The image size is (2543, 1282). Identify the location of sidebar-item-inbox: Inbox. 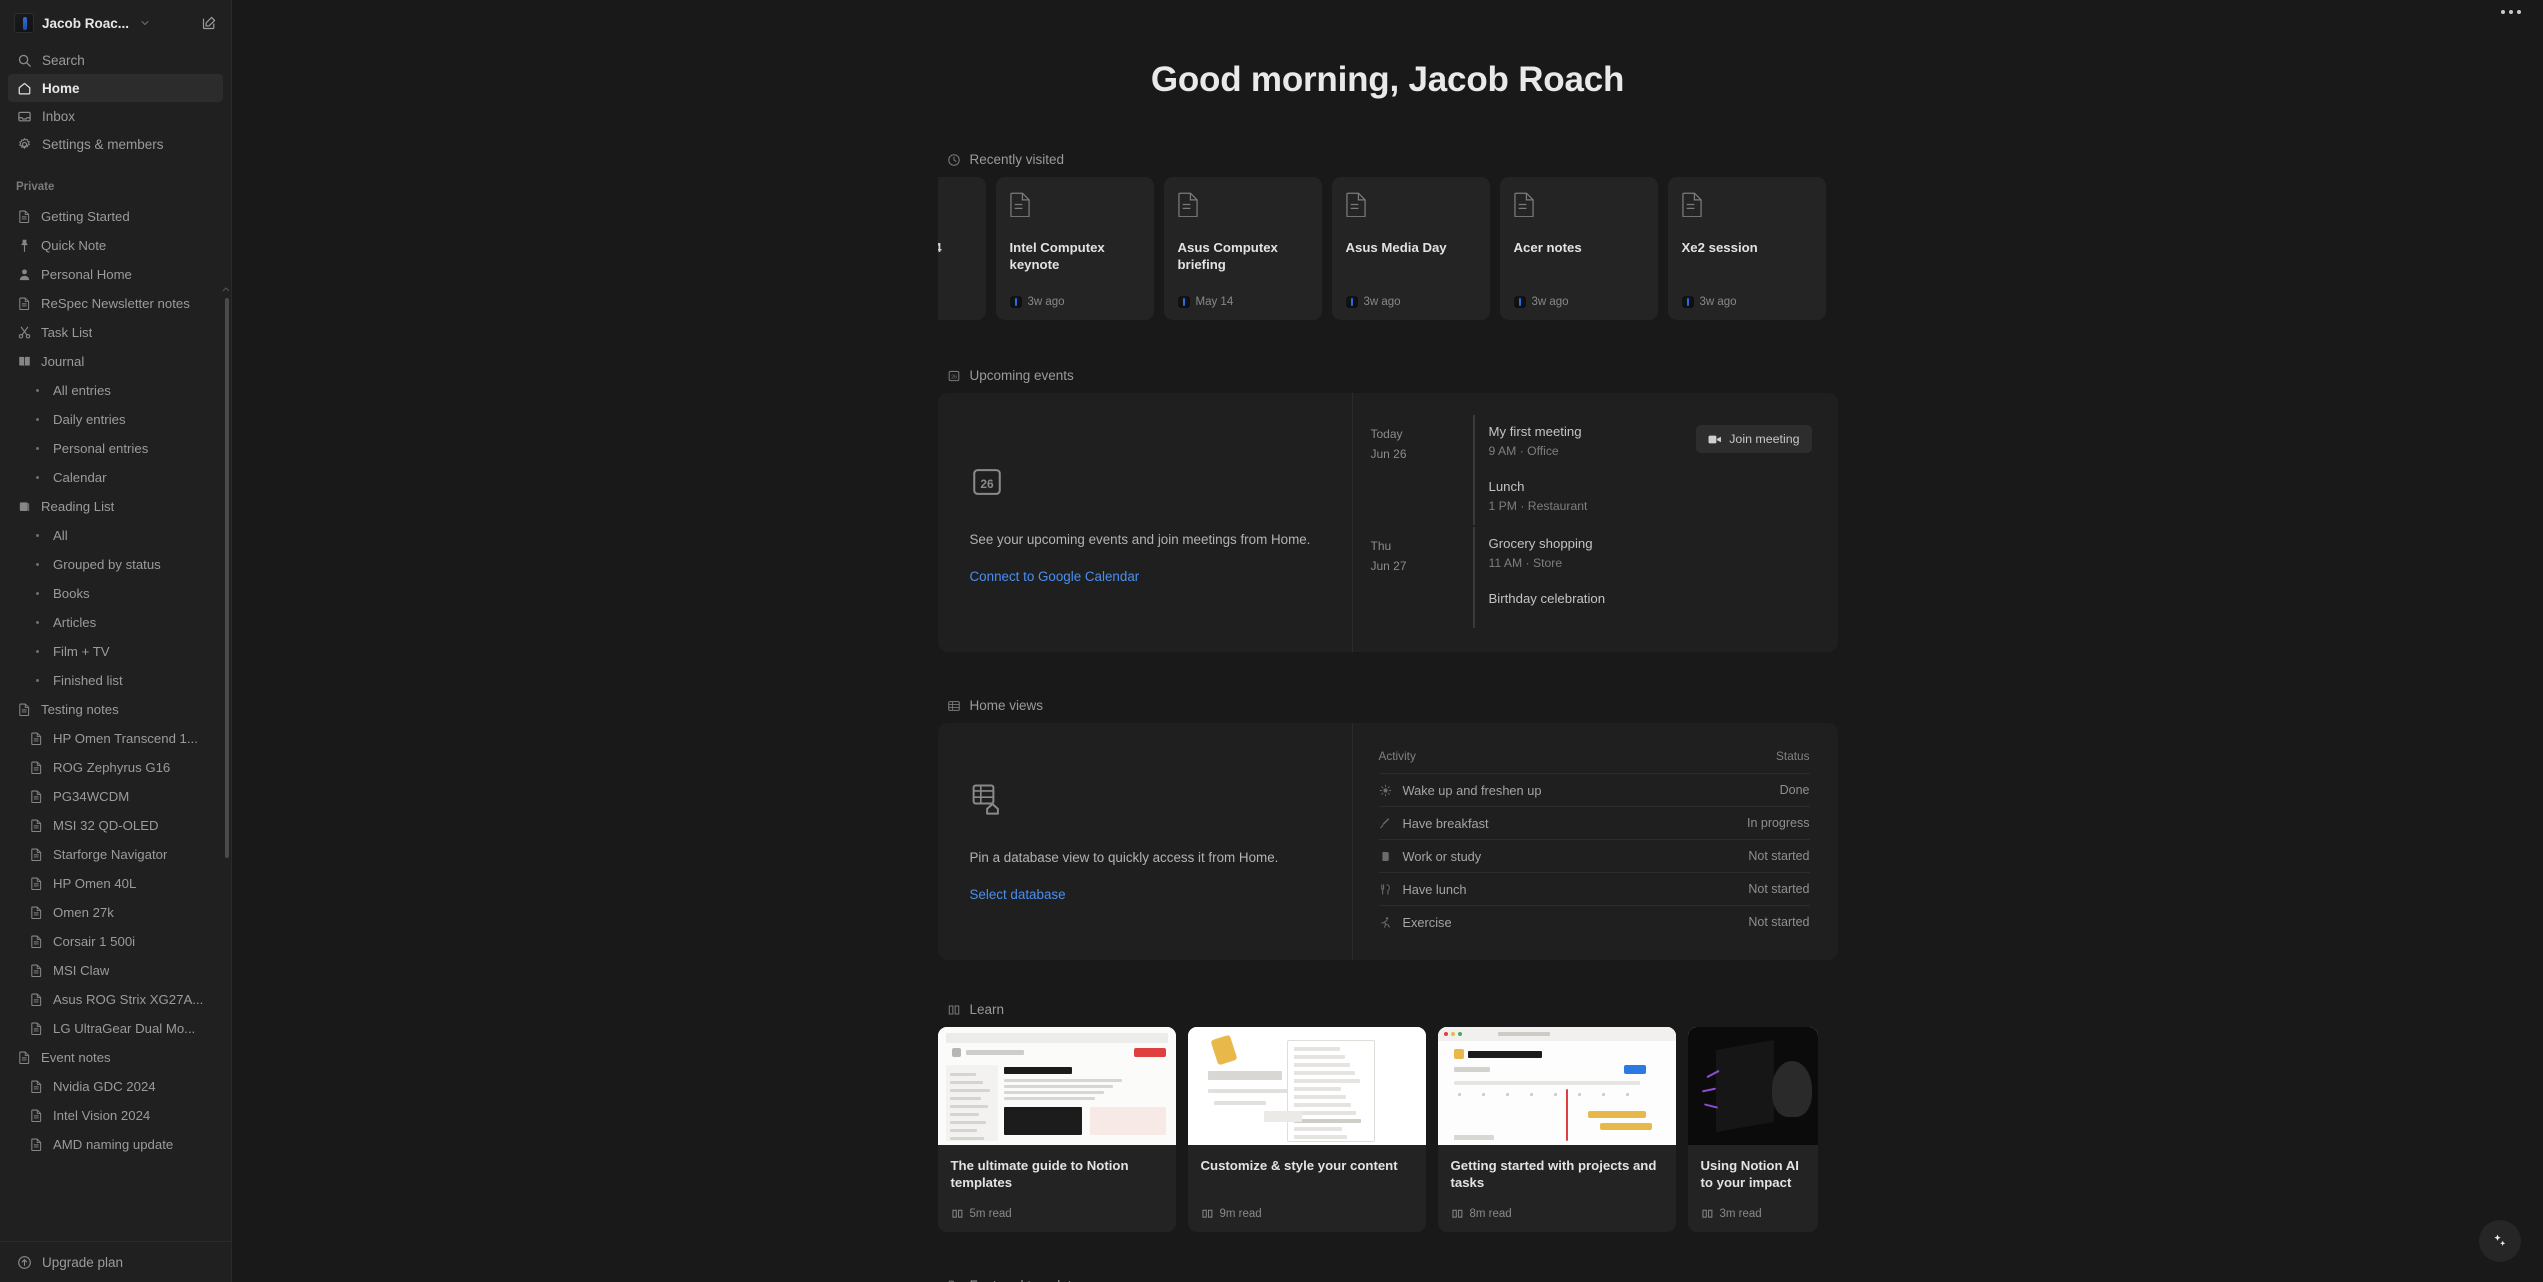
(115, 116).